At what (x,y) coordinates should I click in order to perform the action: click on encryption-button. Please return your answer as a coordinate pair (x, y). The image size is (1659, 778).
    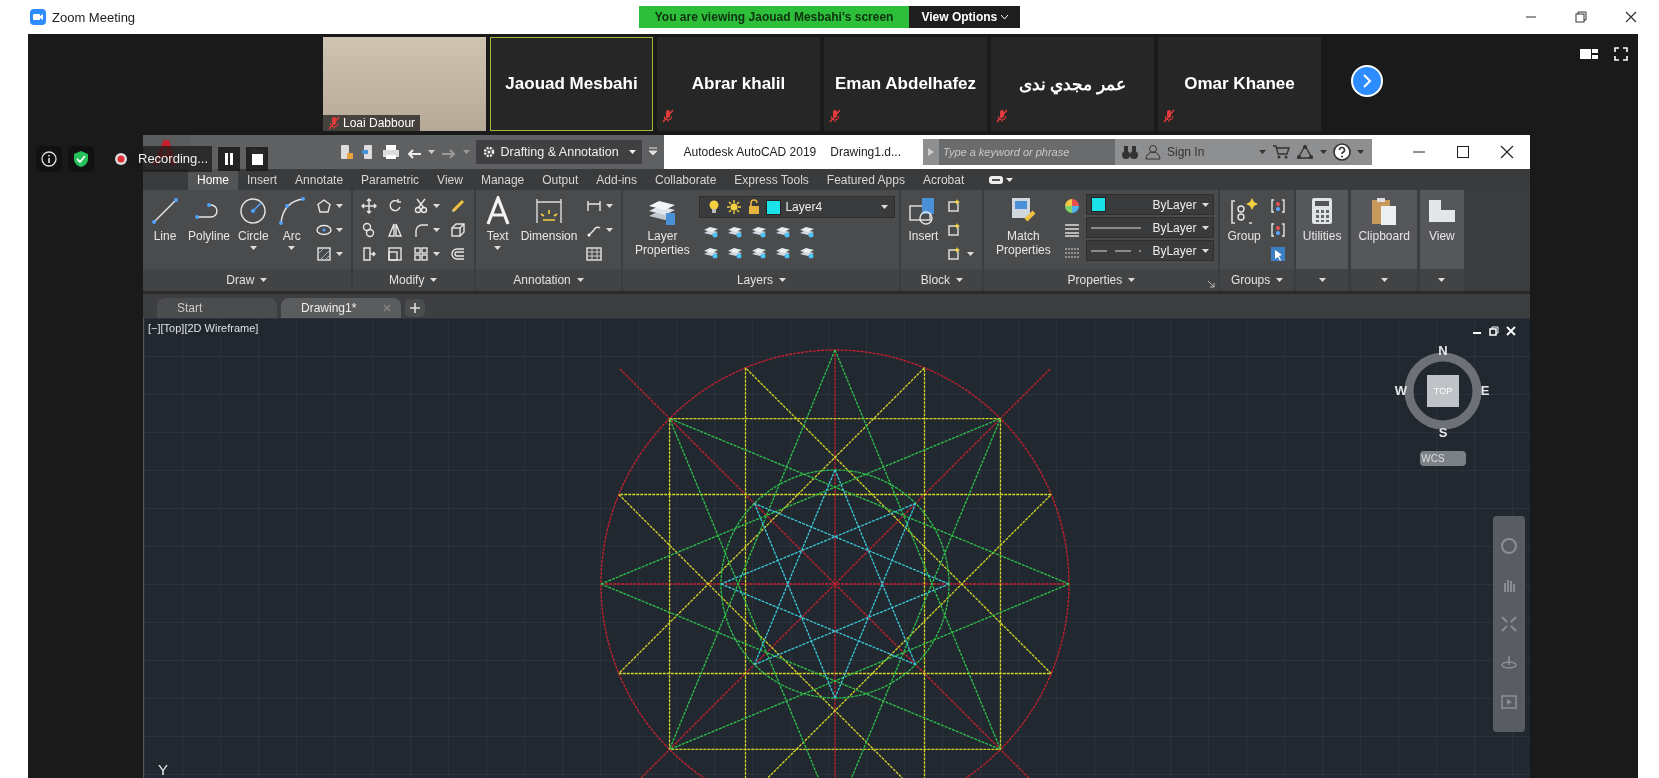
    Looking at the image, I should click on (81, 159).